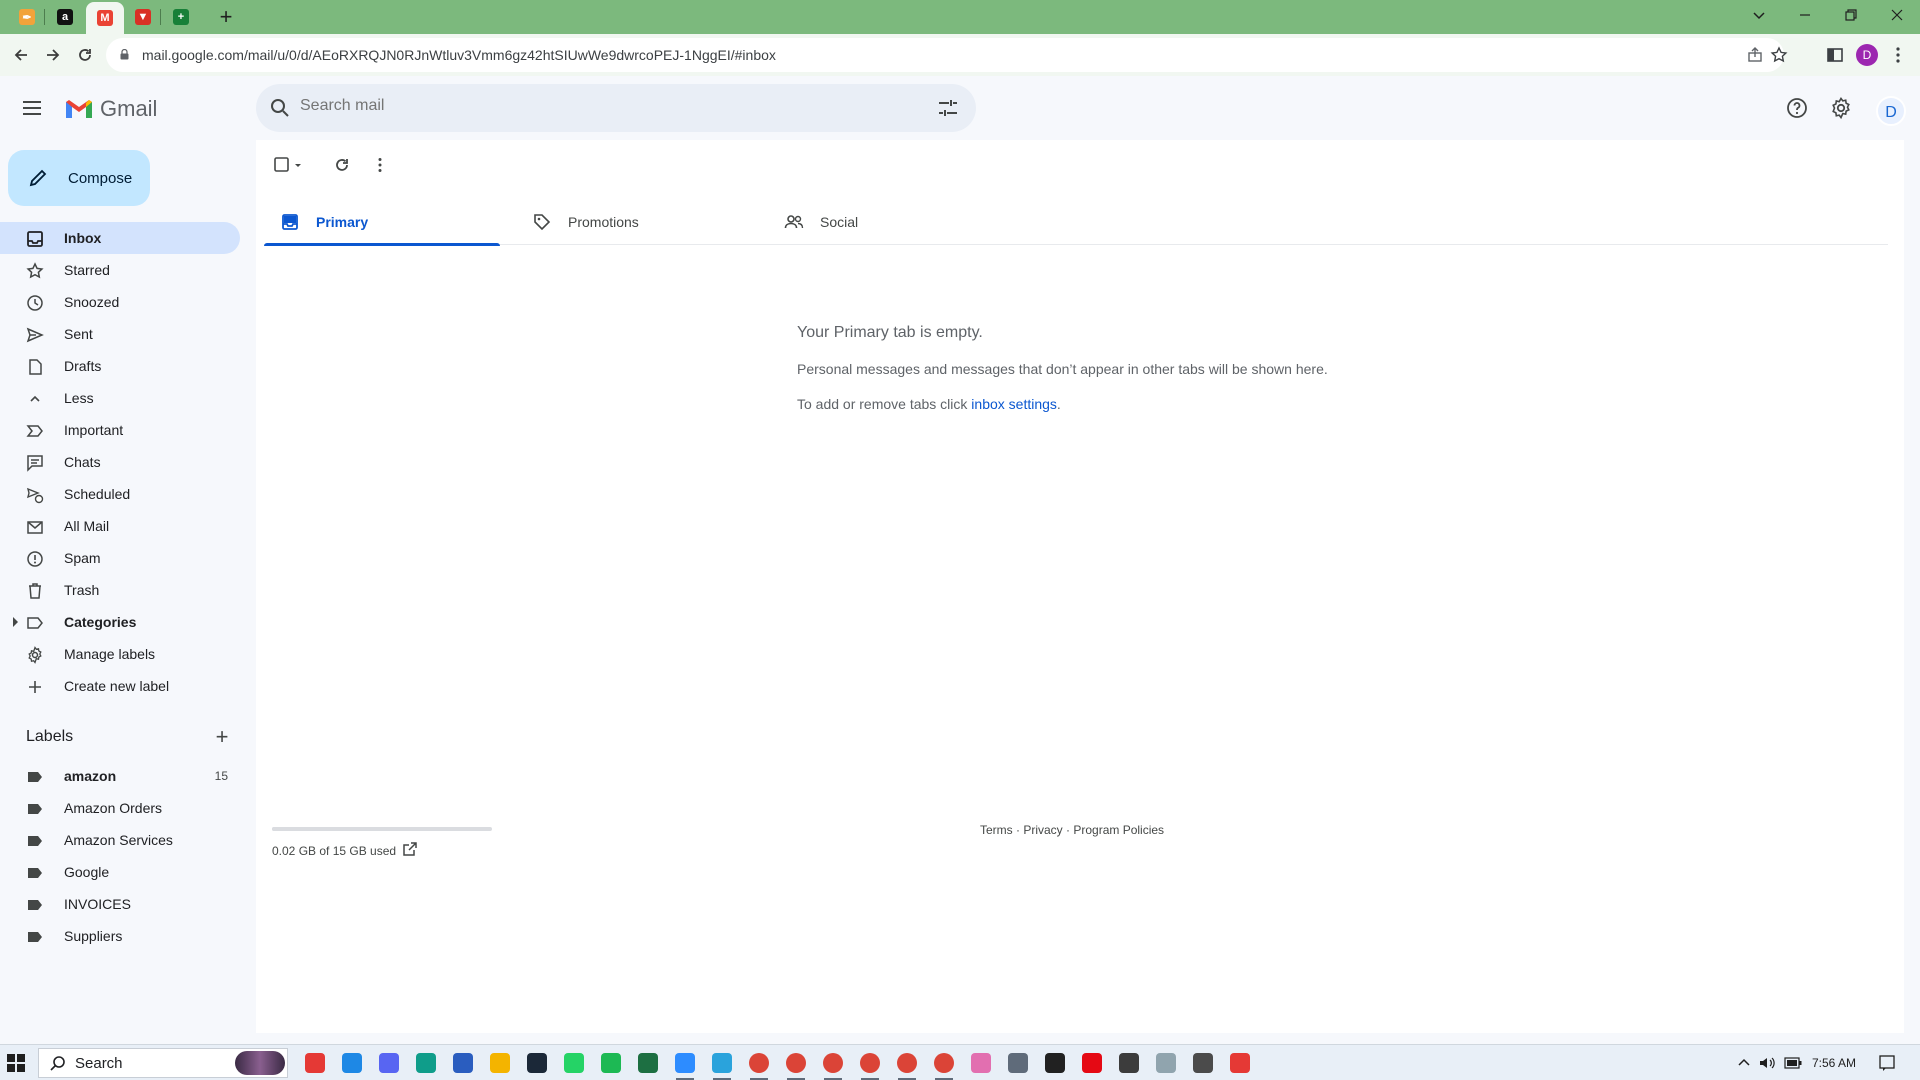 Image resolution: width=1920 pixels, height=1080 pixels. Describe the element at coordinates (120, 776) in the screenshot. I see `label-item-amazon: amazon 15` at that location.